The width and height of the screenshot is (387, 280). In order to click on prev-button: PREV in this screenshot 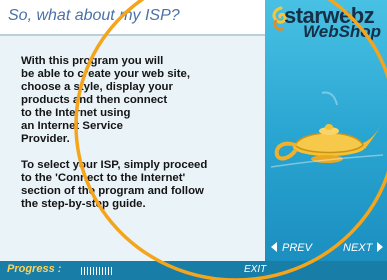, I will do `click(291, 248)`.